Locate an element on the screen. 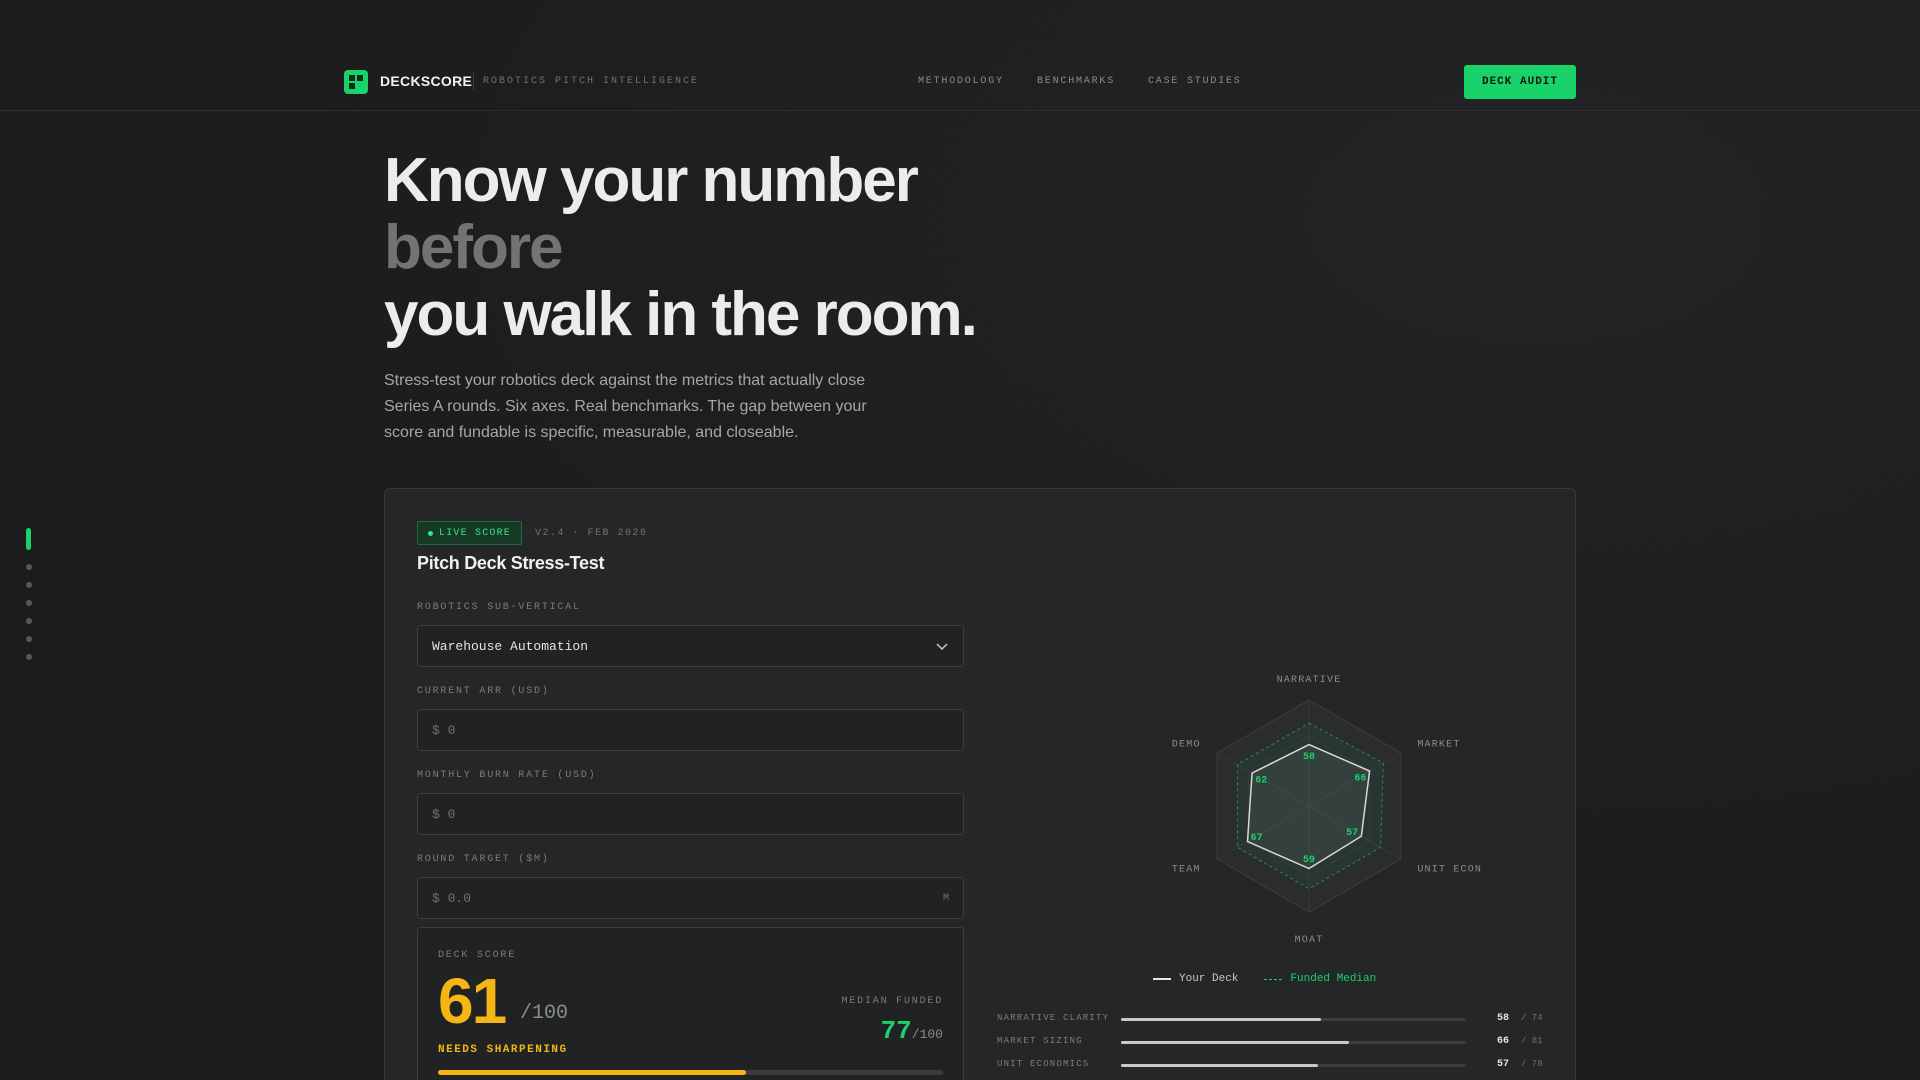  score-progress-track is located at coordinates (690, 1072).